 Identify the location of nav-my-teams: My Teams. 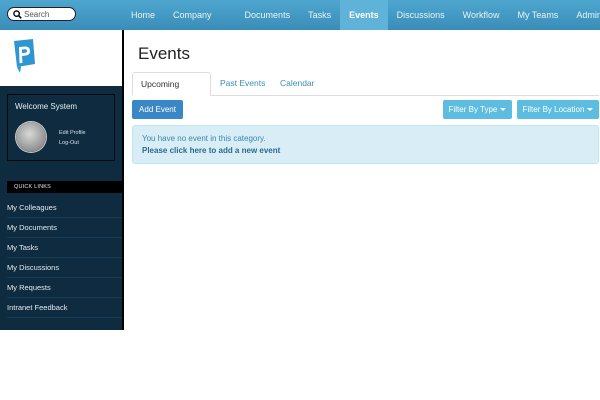
(537, 15).